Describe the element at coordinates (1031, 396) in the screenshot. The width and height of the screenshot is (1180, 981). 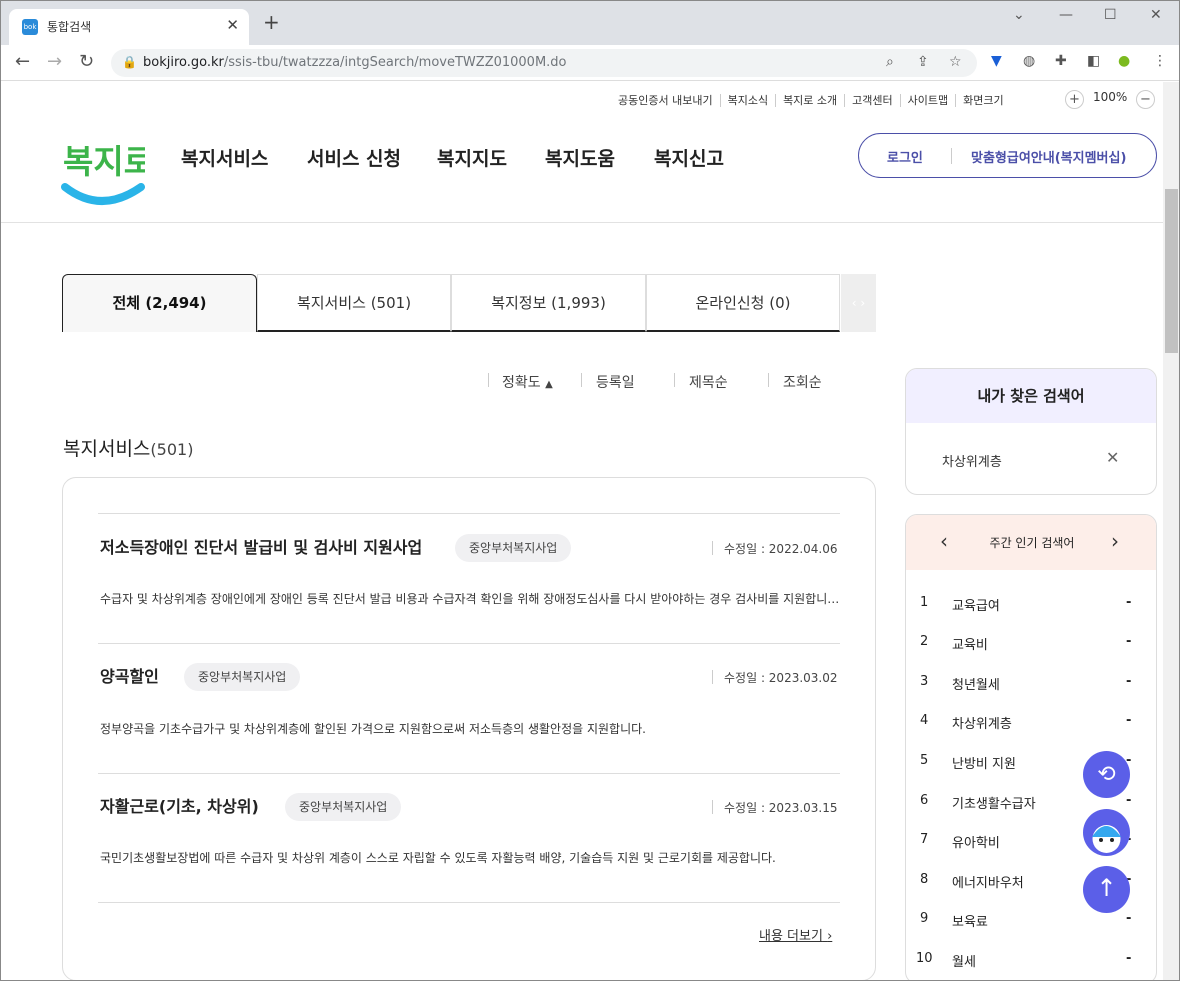
I see `my-search-title: 내가 찾은 검색어` at that location.